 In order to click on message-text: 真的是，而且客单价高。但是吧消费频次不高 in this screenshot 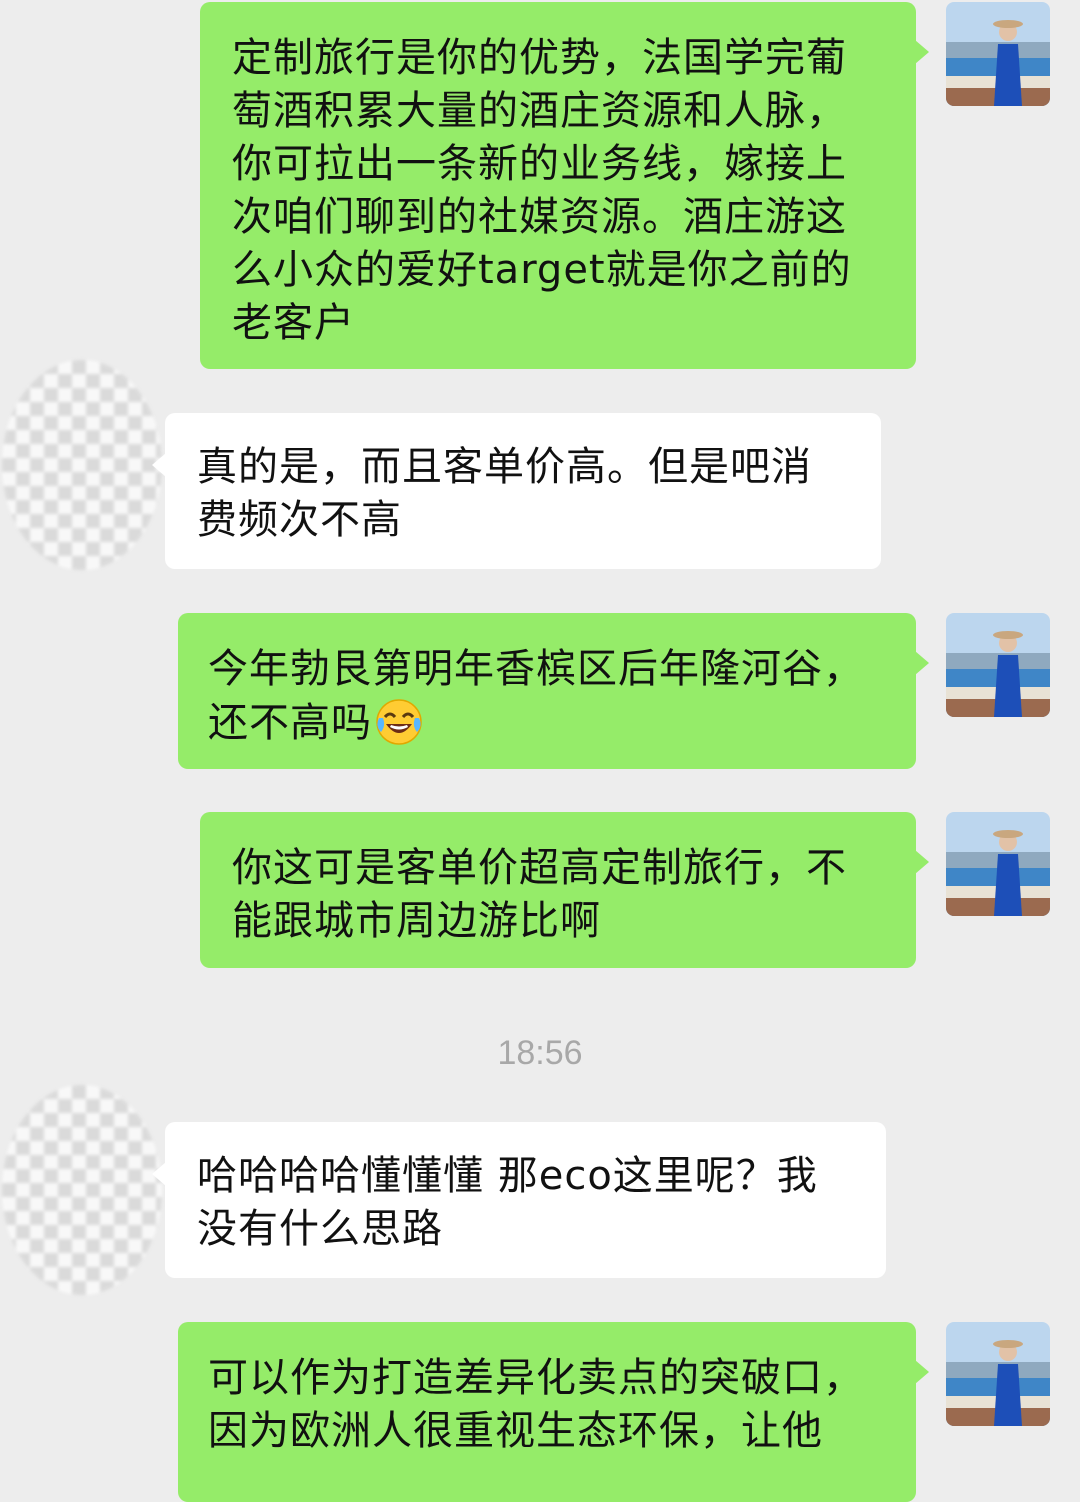, I will do `click(504, 493)`.